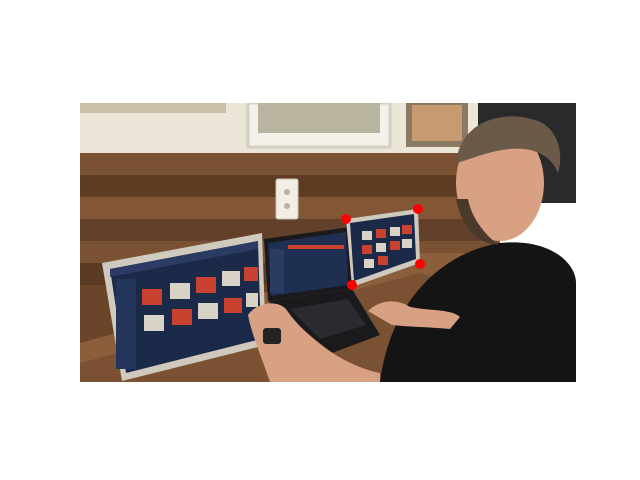  I want to click on marker-dot-bottom-right, so click(420, 264).